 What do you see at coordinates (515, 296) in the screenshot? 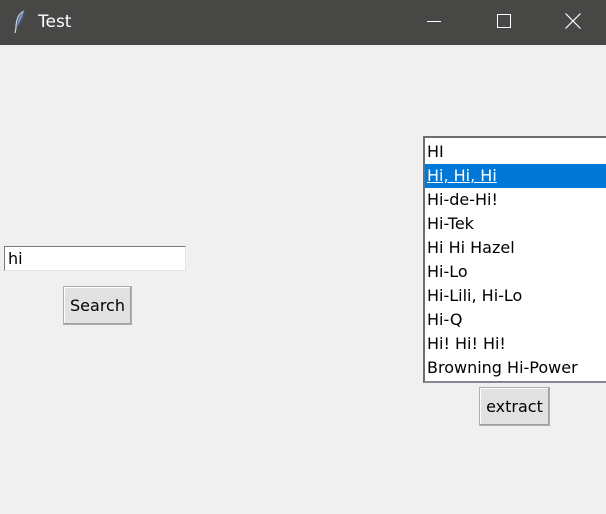
I see `list-item: Hi-Lili, Hi-Lo` at bounding box center [515, 296].